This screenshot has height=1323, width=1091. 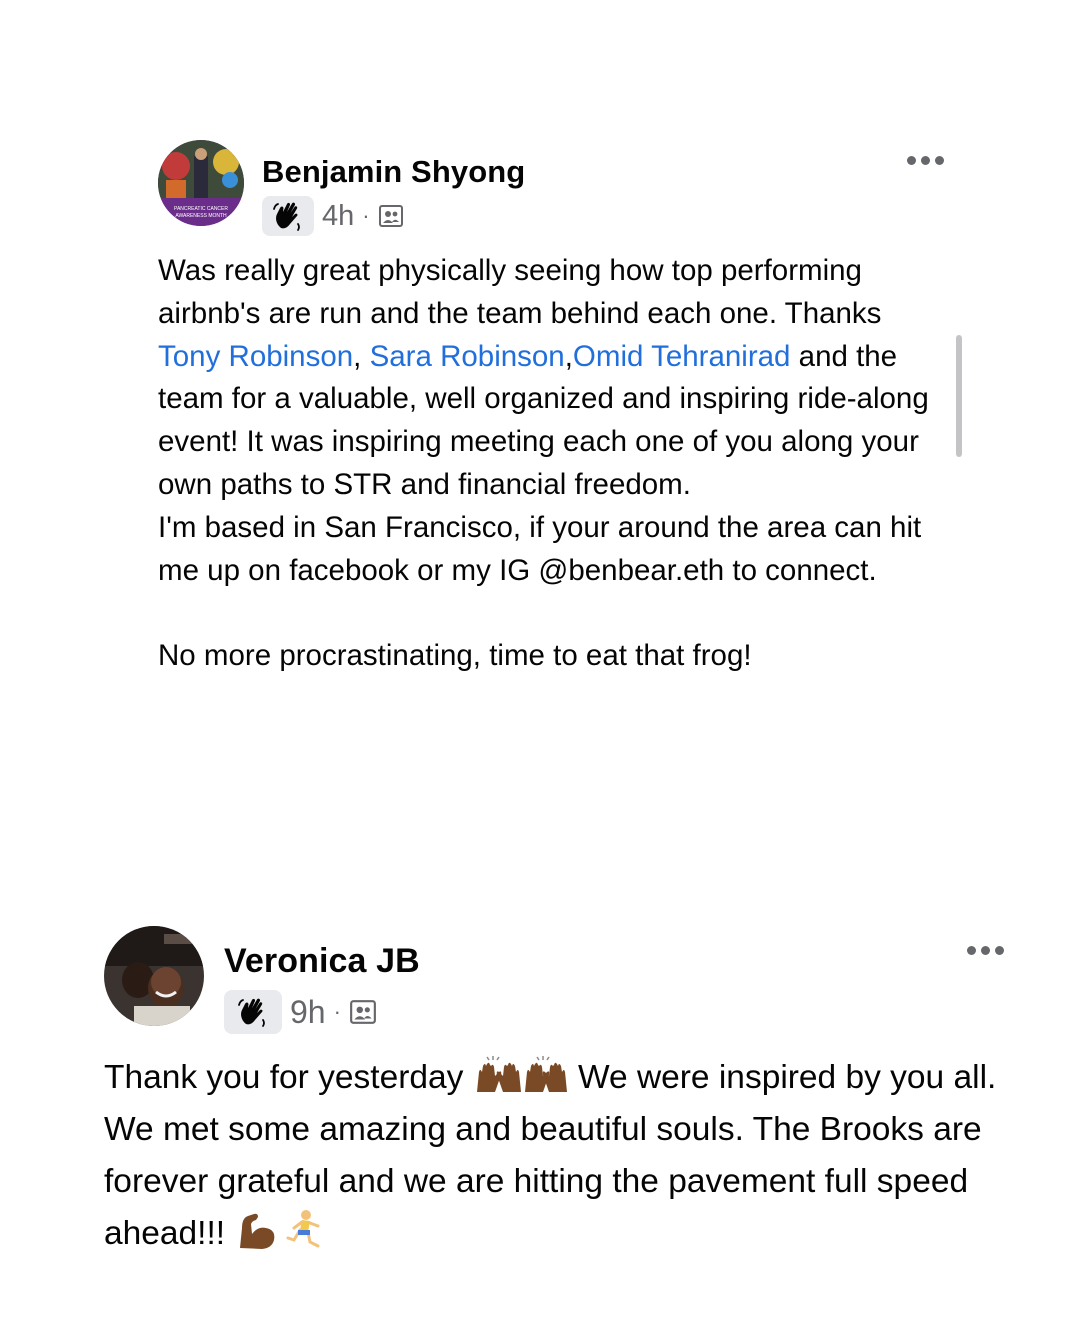 What do you see at coordinates (338, 216) in the screenshot?
I see `post-time: 4h` at bounding box center [338, 216].